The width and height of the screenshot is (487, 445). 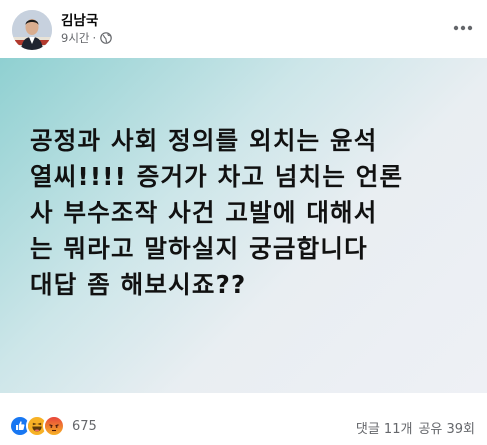 What do you see at coordinates (384, 427) in the screenshot?
I see `comment-count: 댓글 11개` at bounding box center [384, 427].